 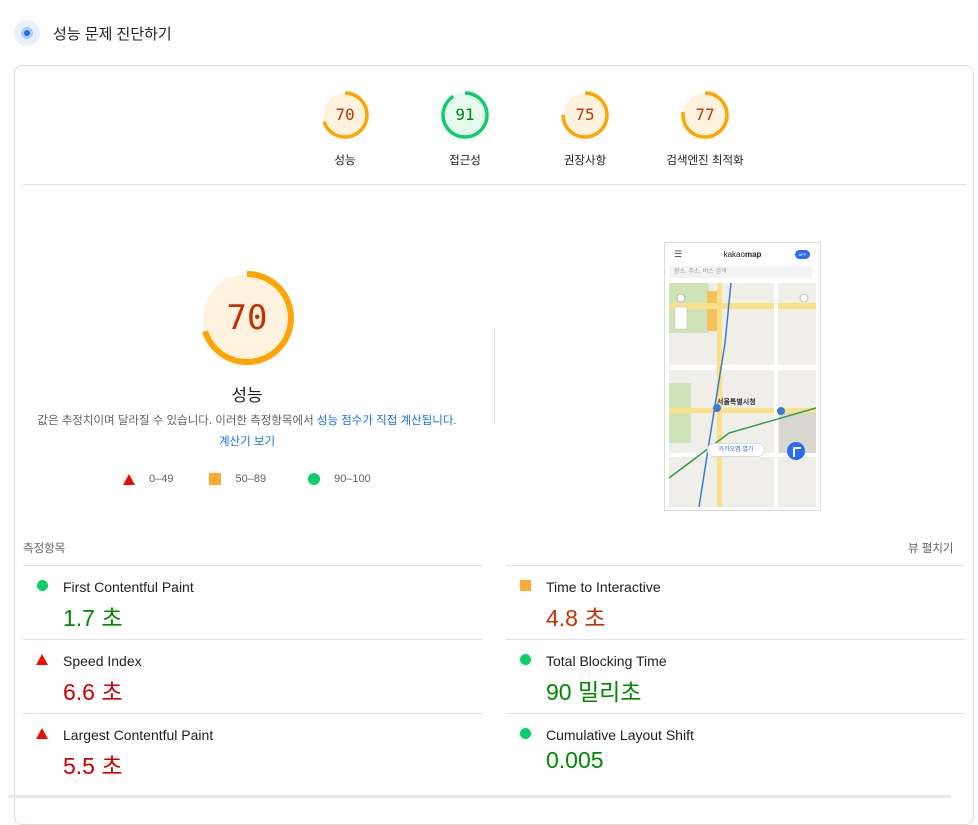 What do you see at coordinates (93, 766) in the screenshot?
I see `metric-value: 5.5 초` at bounding box center [93, 766].